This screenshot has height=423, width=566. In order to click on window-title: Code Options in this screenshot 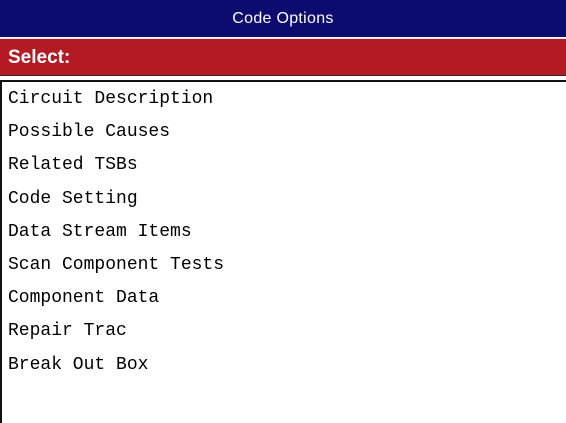, I will do `click(283, 18)`.